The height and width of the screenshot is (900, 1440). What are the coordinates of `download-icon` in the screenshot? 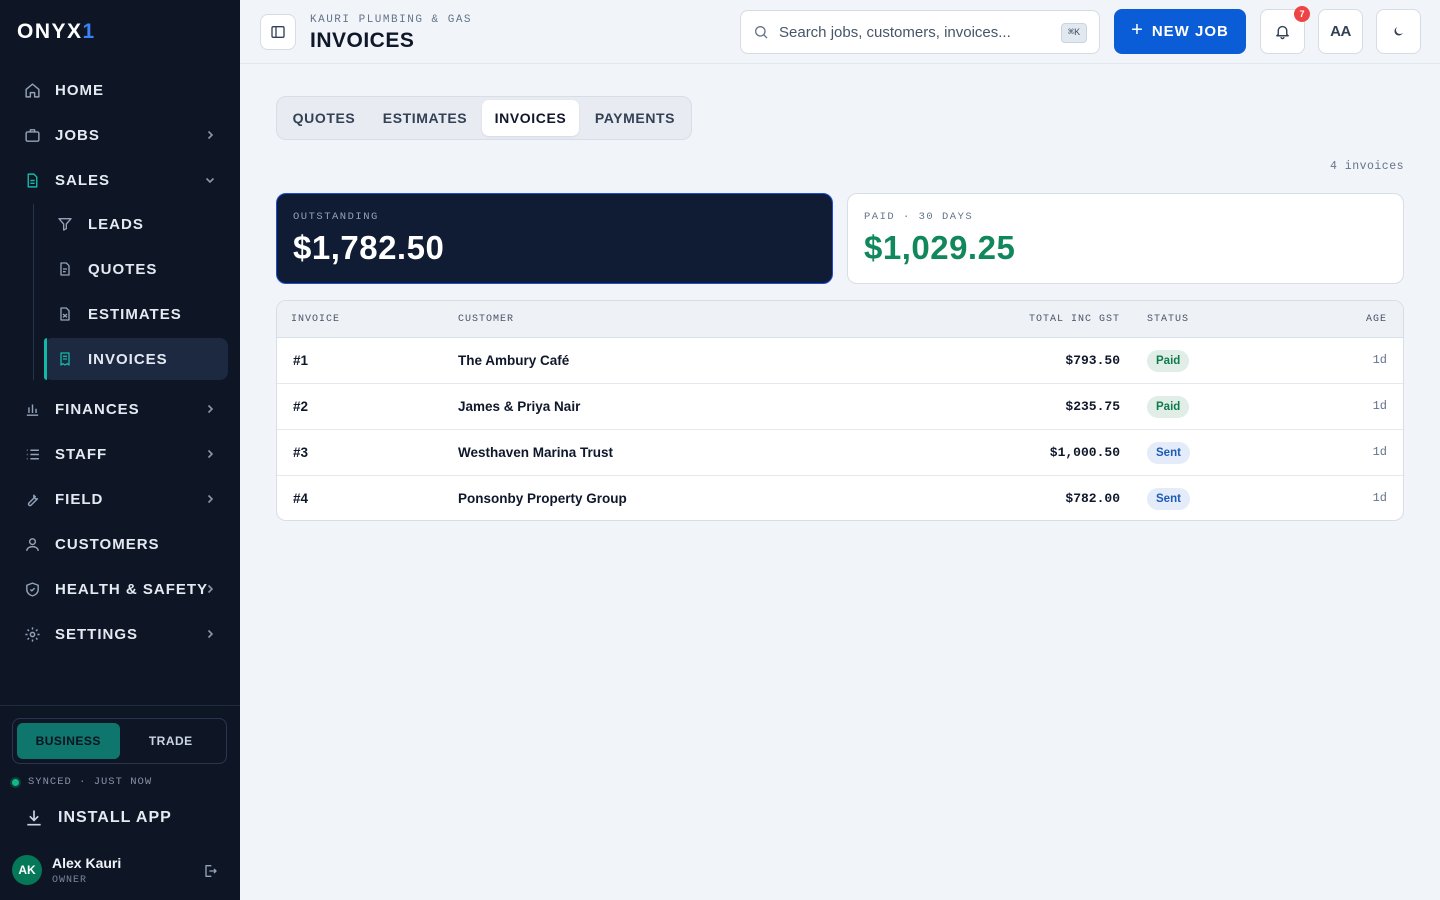 It's located at (34, 818).